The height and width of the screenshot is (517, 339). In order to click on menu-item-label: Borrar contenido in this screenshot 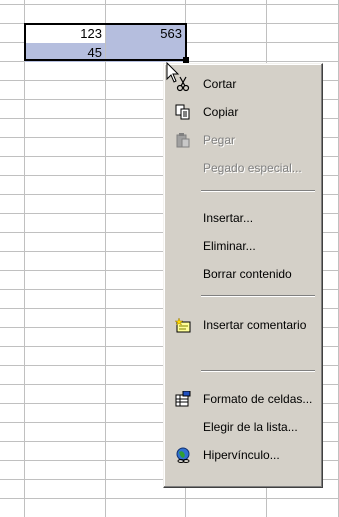, I will do `click(247, 274)`.